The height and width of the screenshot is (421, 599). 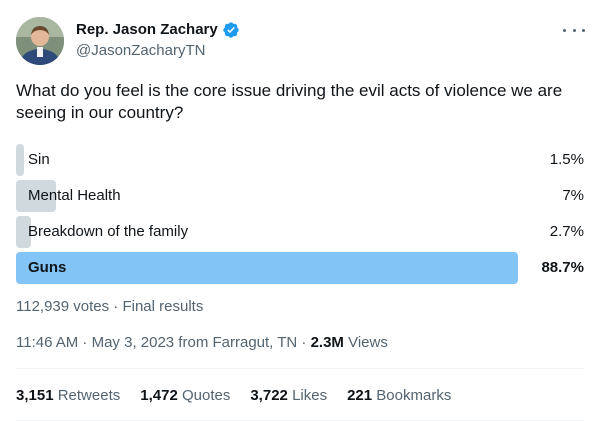 I want to click on poll-votes-summary: 112,939 votes · Final results, so click(x=110, y=306).